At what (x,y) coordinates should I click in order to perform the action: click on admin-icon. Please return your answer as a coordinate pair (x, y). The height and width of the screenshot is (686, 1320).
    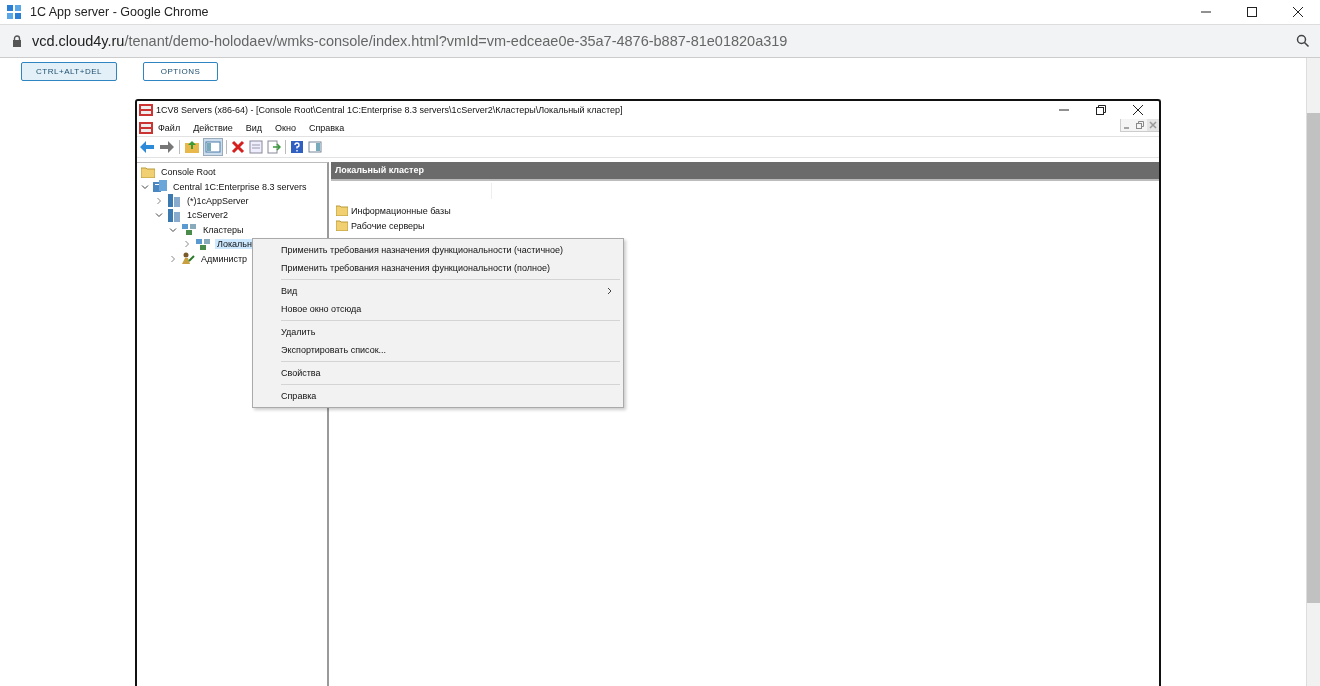
    Looking at the image, I should click on (188, 259).